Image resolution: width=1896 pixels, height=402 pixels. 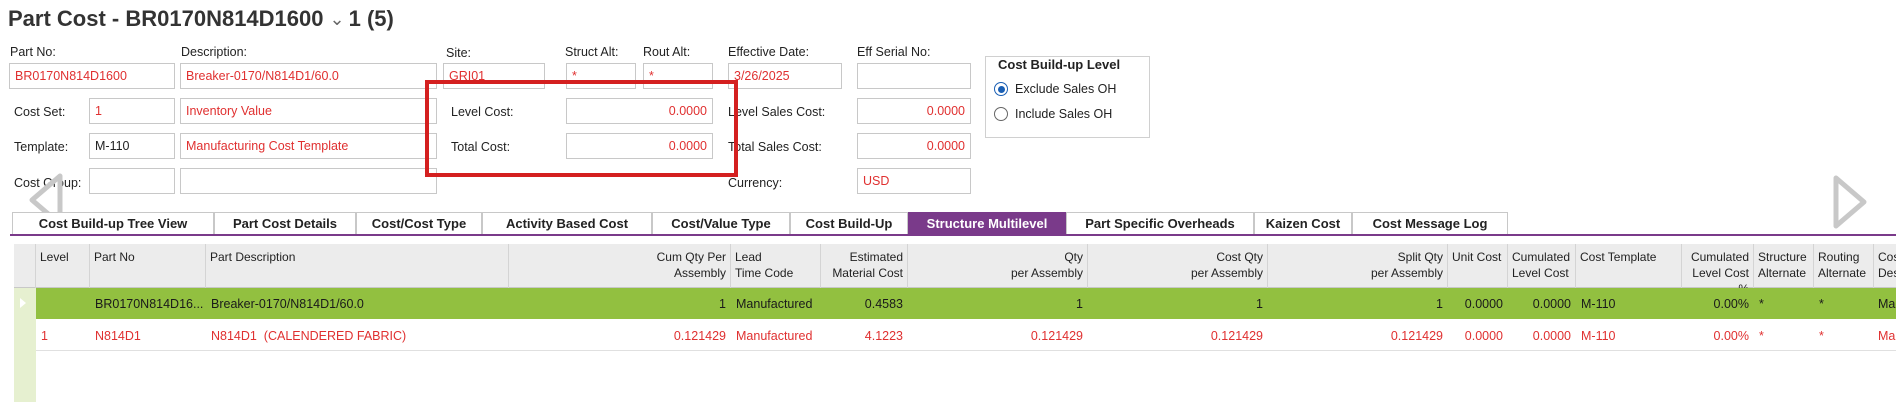 What do you see at coordinates (459, 53) in the screenshot?
I see `site-label: Site:` at bounding box center [459, 53].